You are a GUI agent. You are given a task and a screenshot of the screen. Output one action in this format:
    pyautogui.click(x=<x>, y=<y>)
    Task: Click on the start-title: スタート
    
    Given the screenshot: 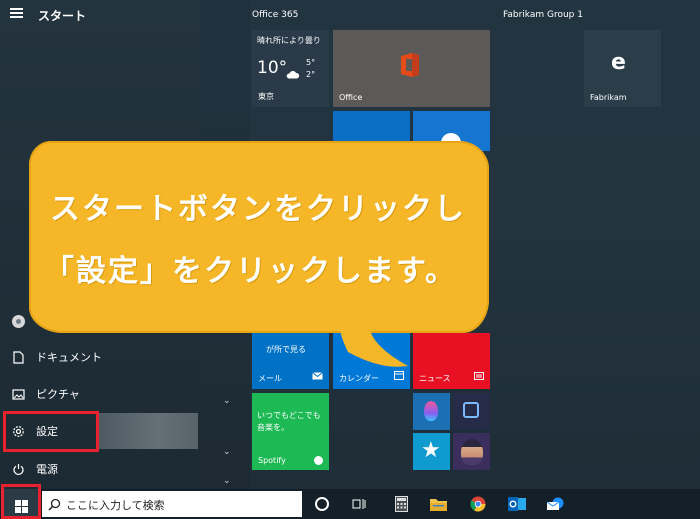 What is the action you would take?
    pyautogui.click(x=62, y=16)
    